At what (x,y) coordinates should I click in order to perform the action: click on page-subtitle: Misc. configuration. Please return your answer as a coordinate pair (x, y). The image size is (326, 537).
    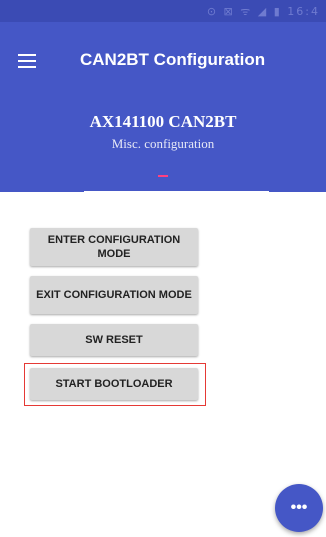
    Looking at the image, I should click on (163, 143).